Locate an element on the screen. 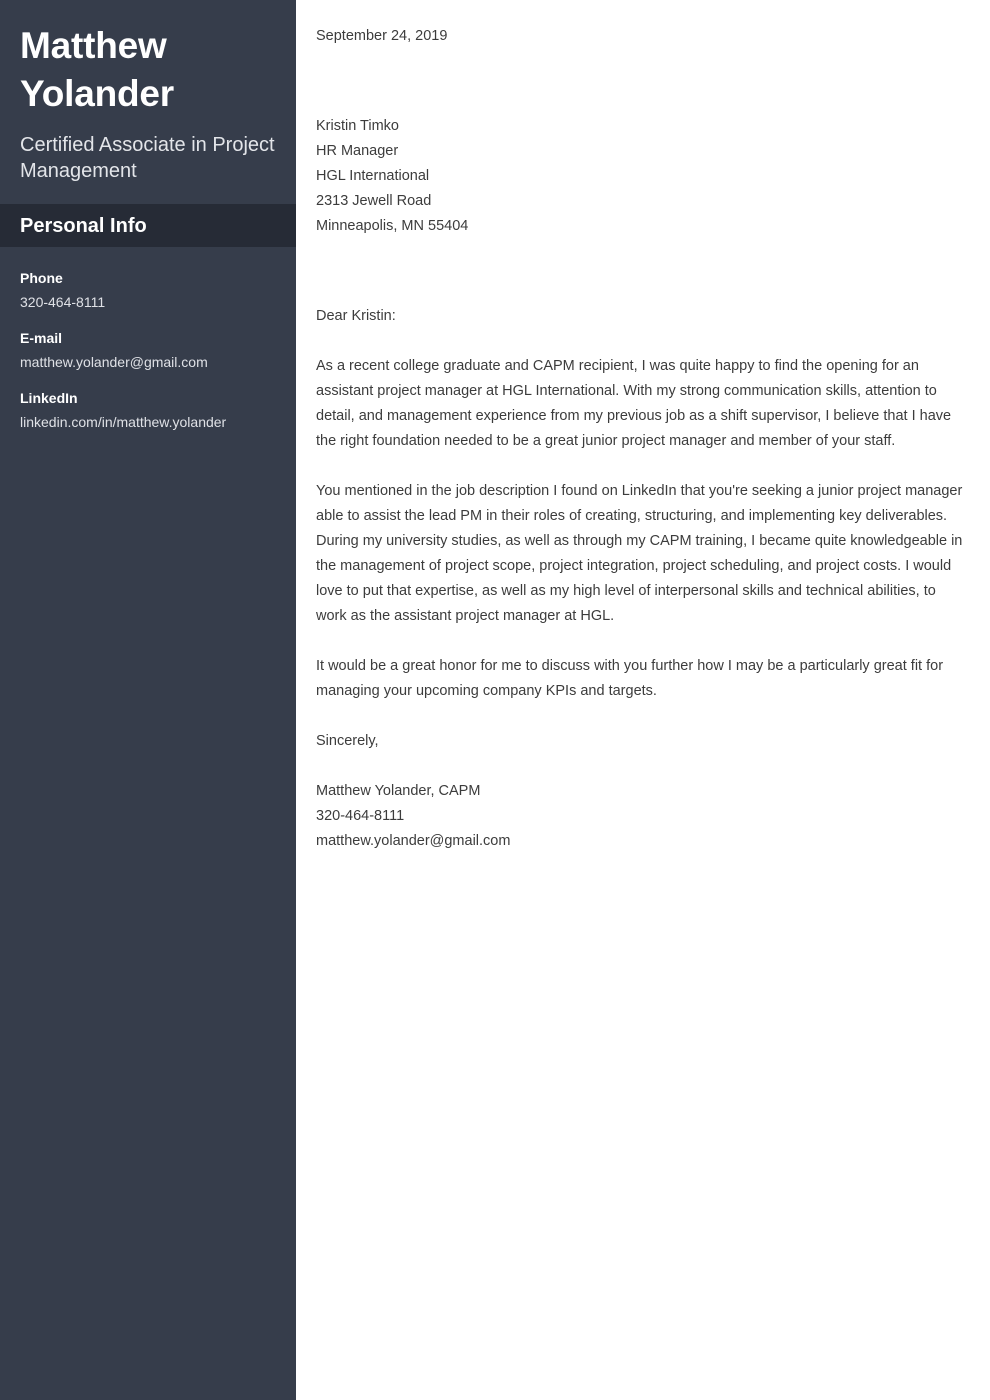  signature-email: matthew.yolander@gmail.com is located at coordinates (642, 841).